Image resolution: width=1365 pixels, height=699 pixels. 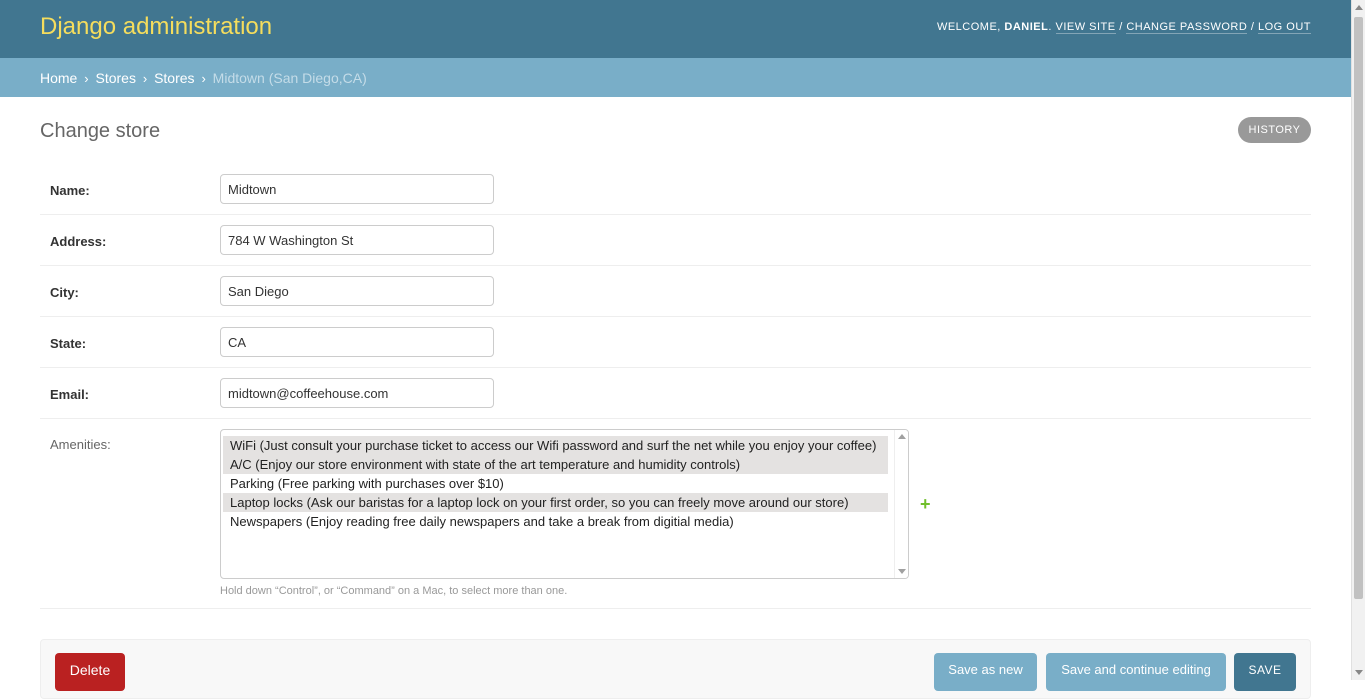 I want to click on breadcrumb-stores-model: Stores, so click(x=174, y=78).